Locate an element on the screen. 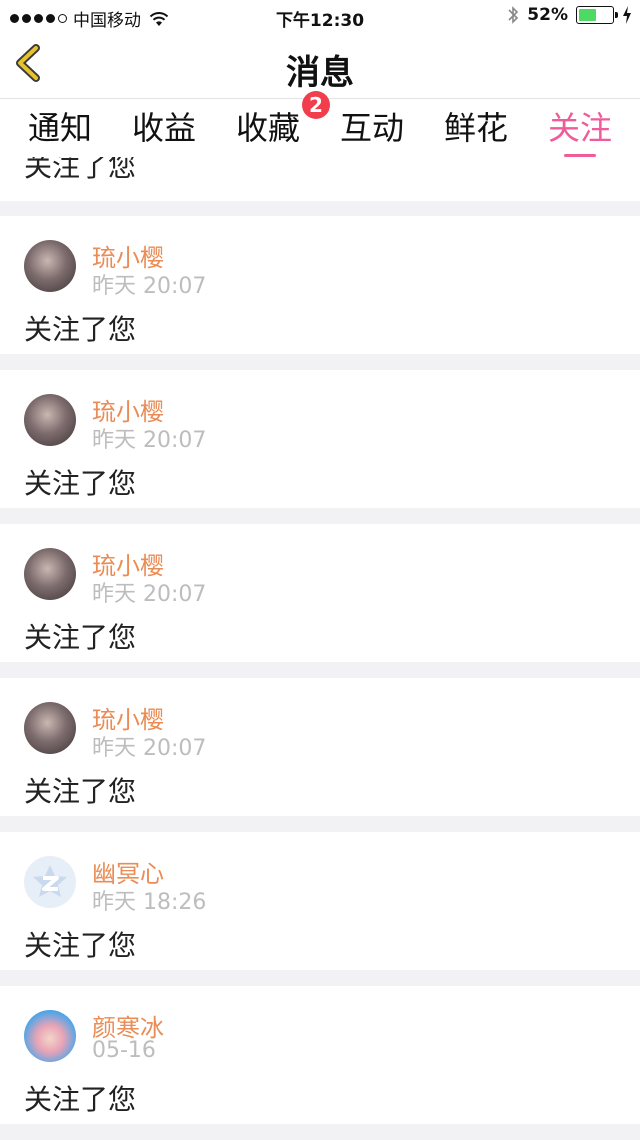 Image resolution: width=640 pixels, height=1140 pixels. status-bar: 中国移动 下午12:30 52% is located at coordinates (320, 15).